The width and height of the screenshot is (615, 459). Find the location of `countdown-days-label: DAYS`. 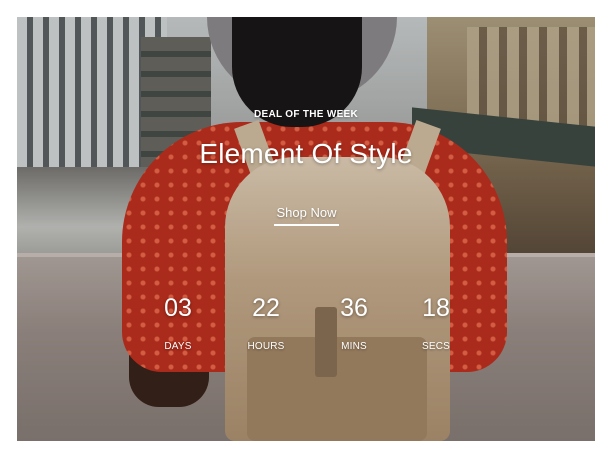

countdown-days-label: DAYS is located at coordinates (178, 346).